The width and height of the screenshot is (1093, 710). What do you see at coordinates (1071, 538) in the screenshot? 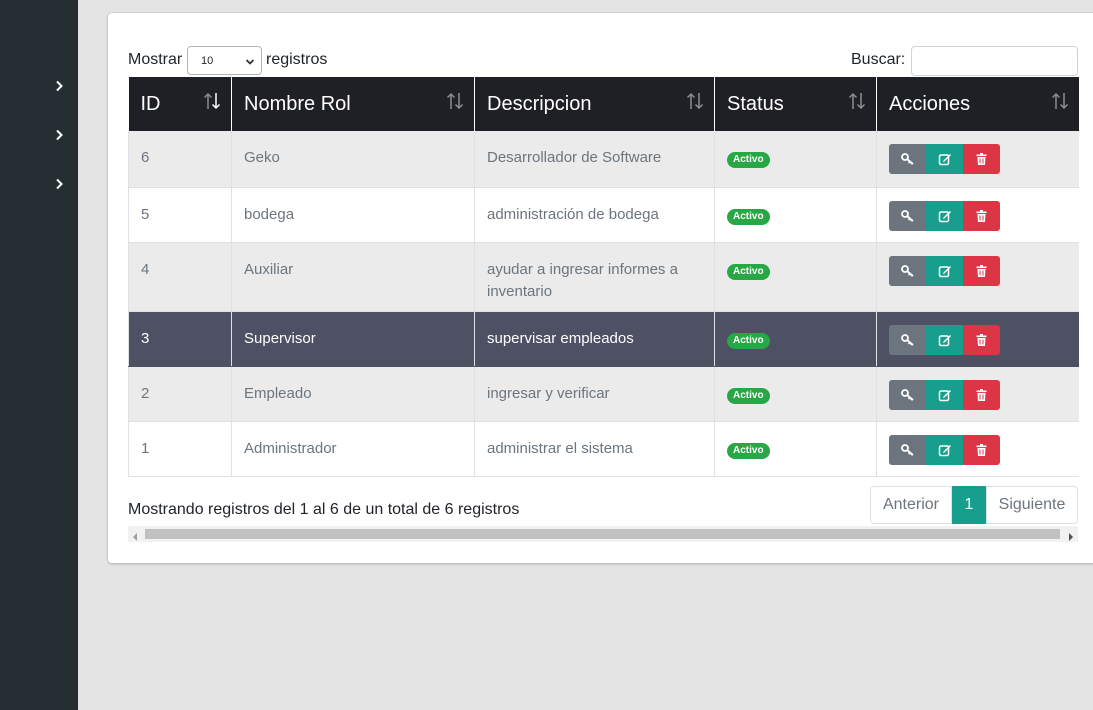
I see `scroll-right-icon` at bounding box center [1071, 538].